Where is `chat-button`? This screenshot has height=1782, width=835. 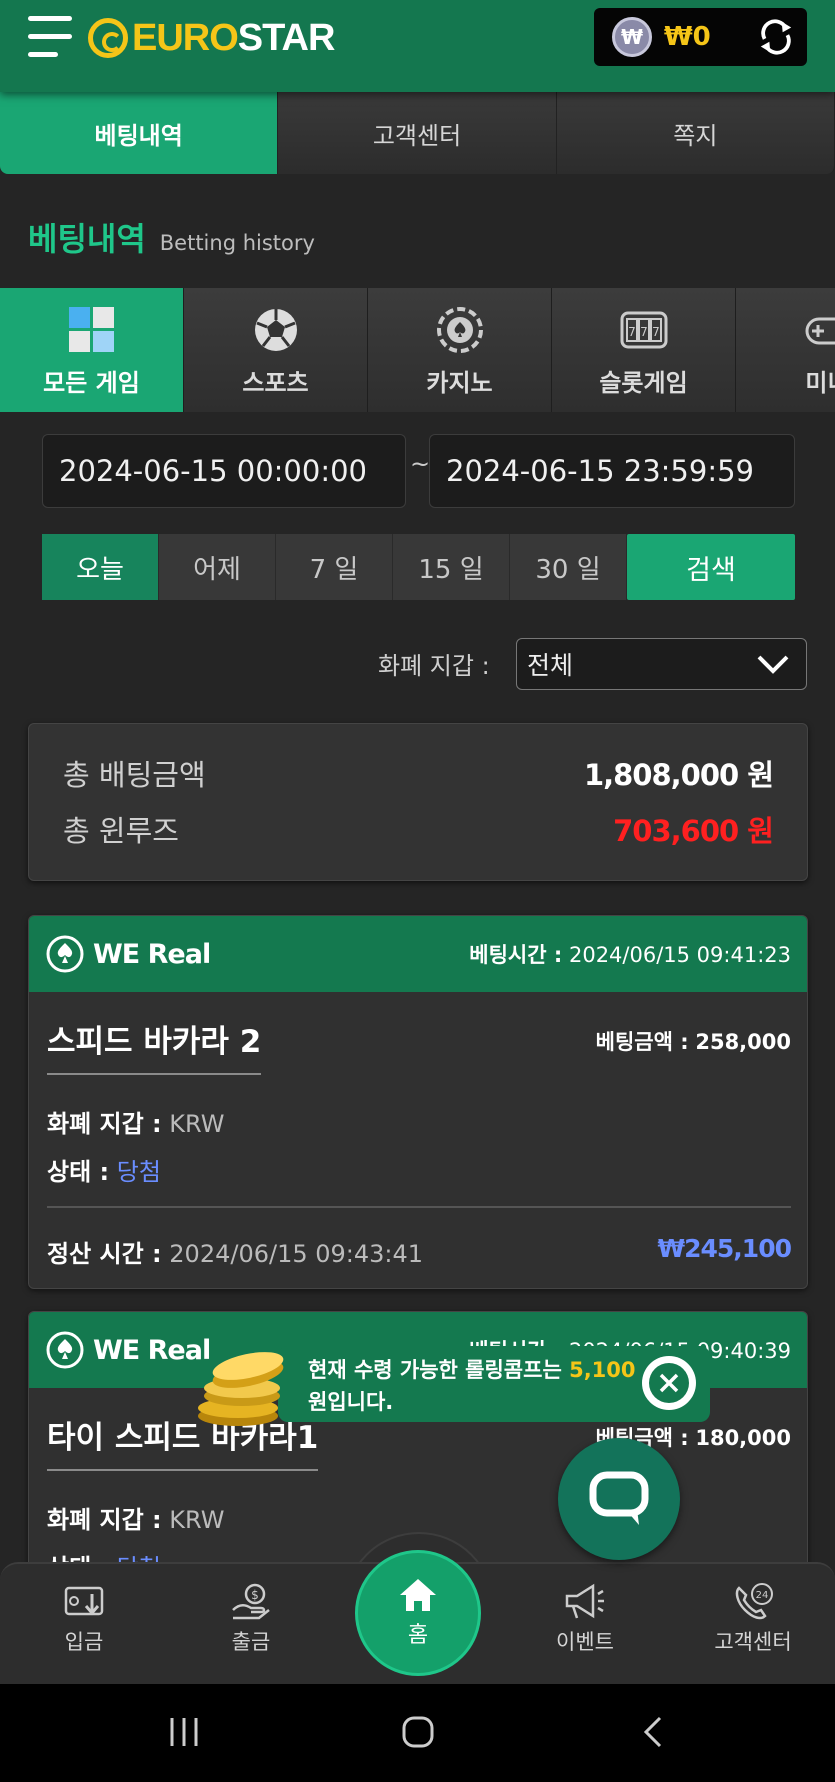 chat-button is located at coordinates (619, 1499).